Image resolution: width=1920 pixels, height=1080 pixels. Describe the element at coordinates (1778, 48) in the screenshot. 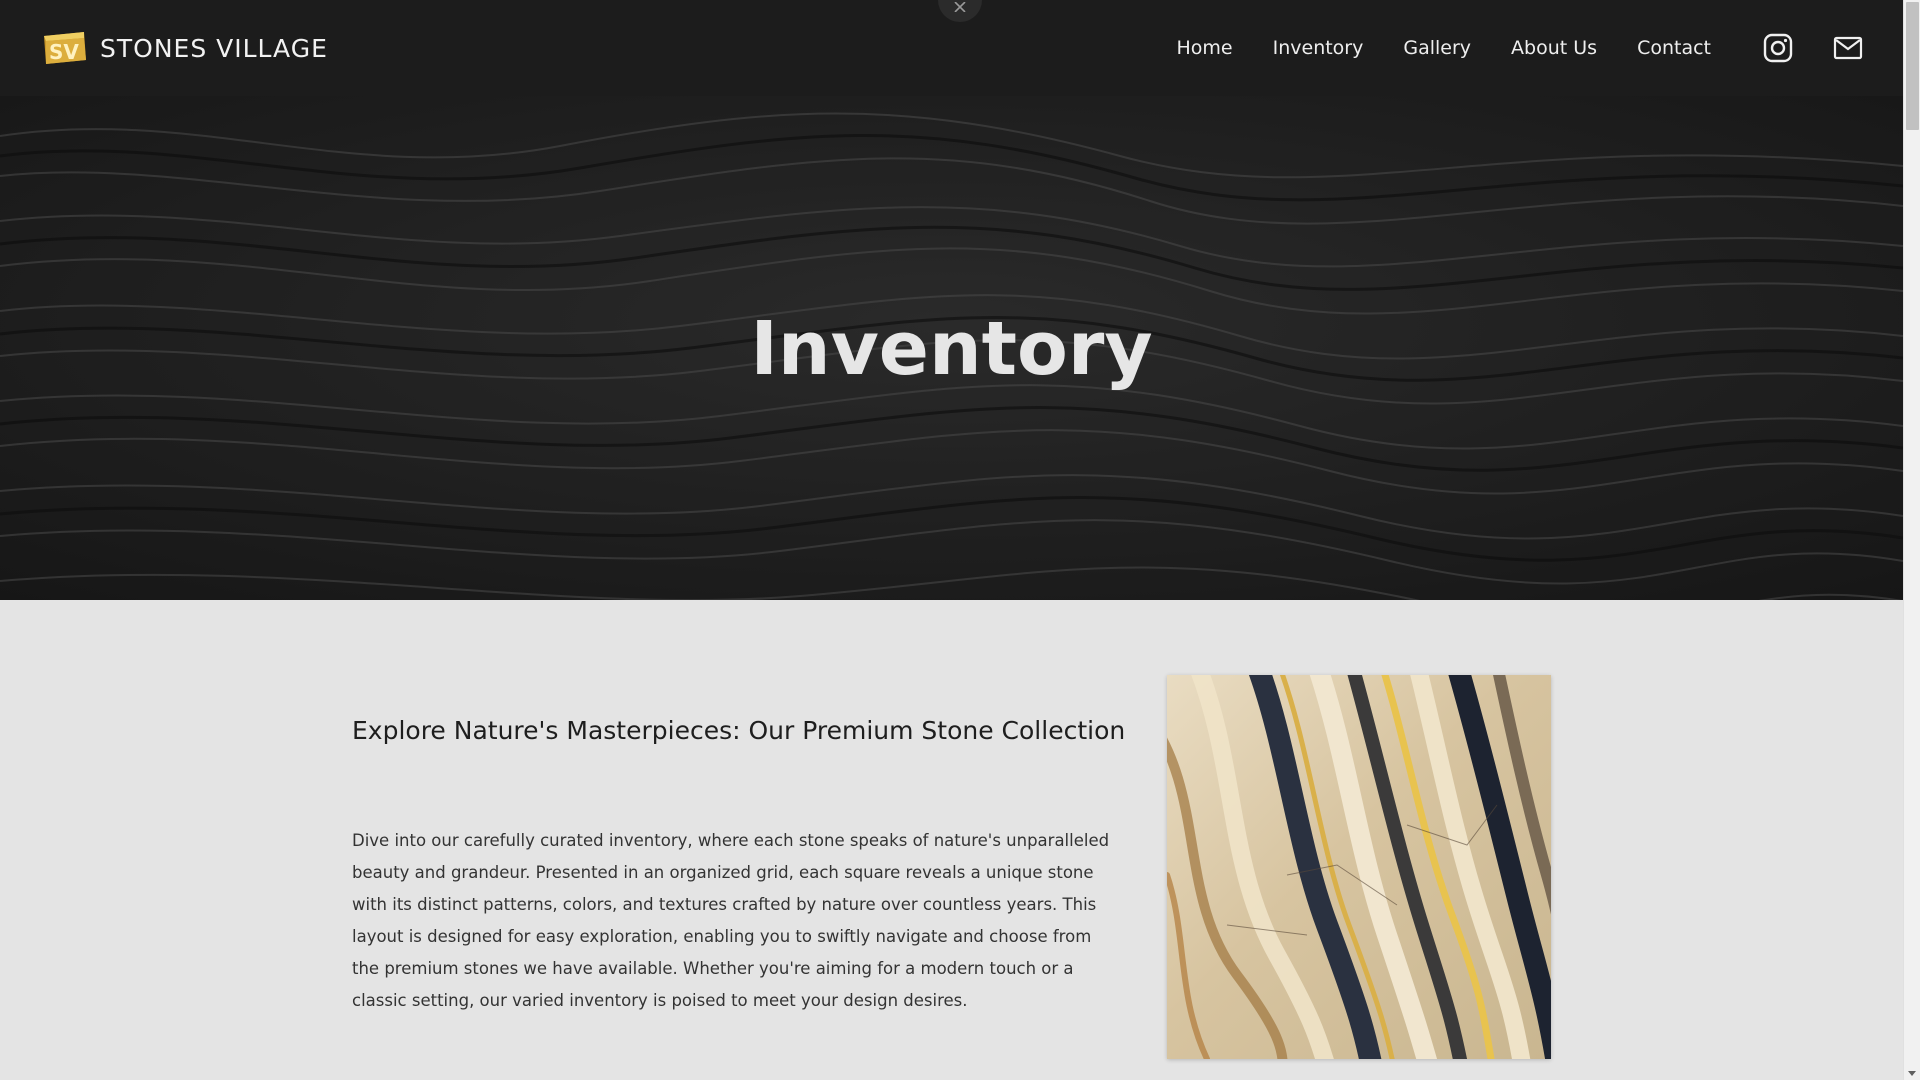

I see `instagram-icon` at that location.